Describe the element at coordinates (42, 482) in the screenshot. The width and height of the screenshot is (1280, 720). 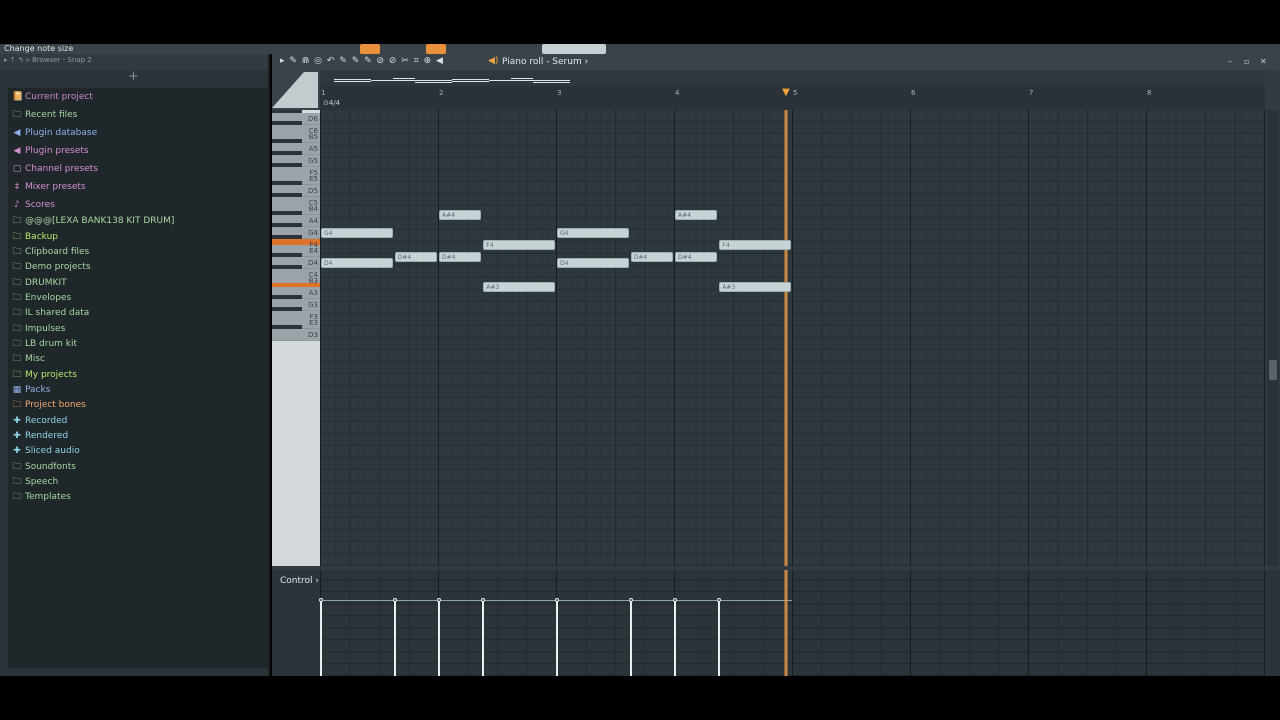
I see `browser-item-label: Speech` at that location.